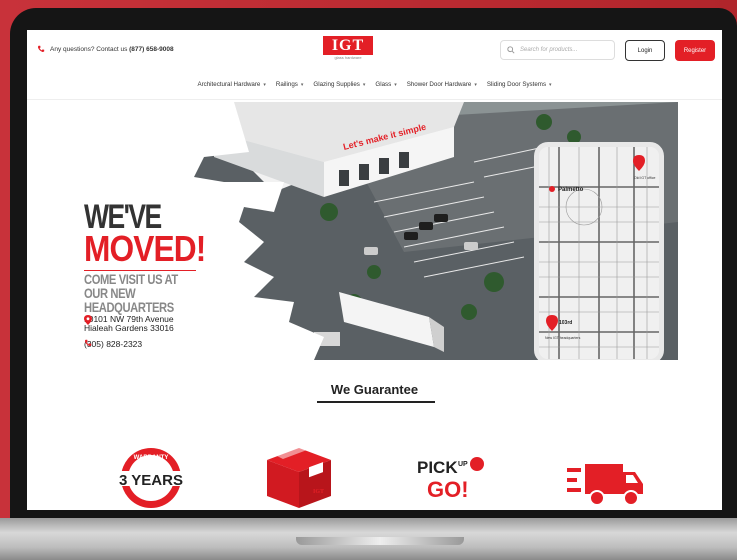 Image resolution: width=737 pixels, height=560 pixels. I want to click on nav-item-architectural-hardware: Architectural Hardware ▾, so click(231, 84).